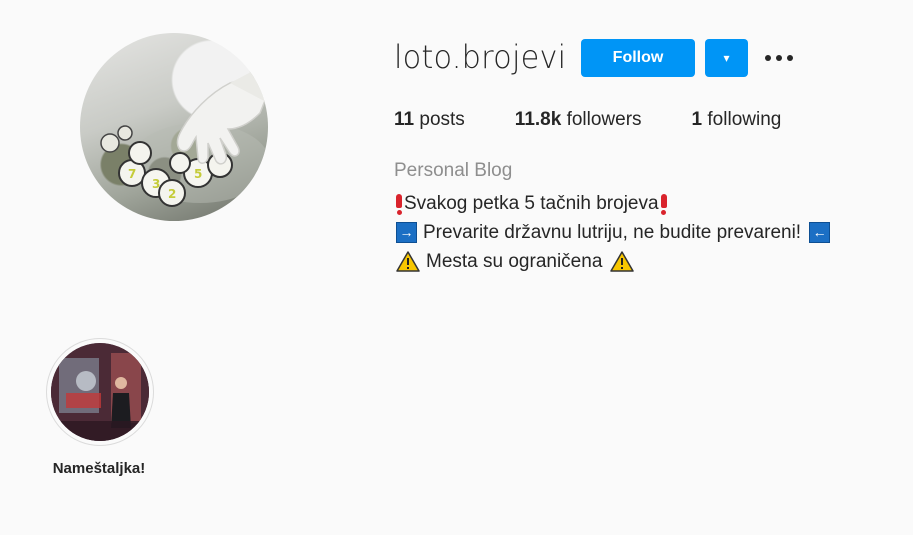  I want to click on right-arrow-icon: →, so click(406, 232).